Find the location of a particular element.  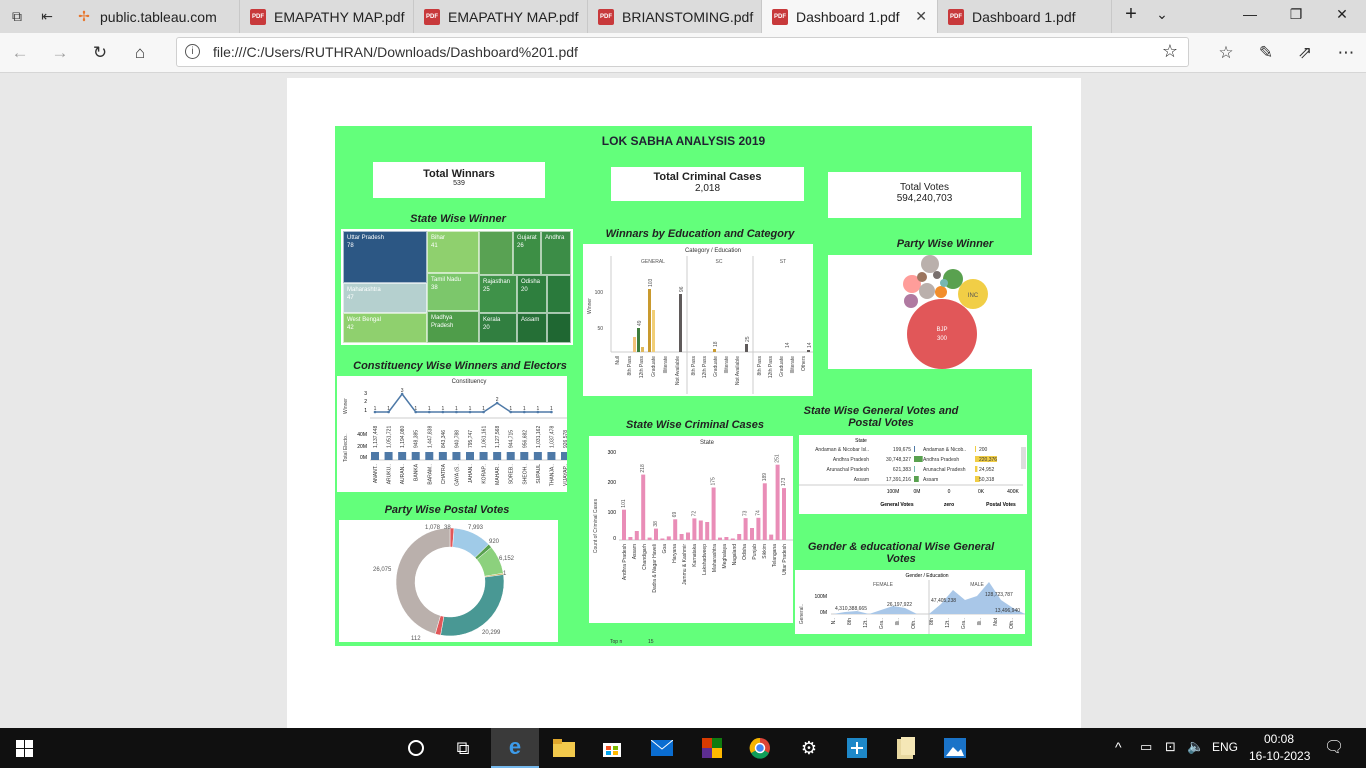

restore-icon: ❐ is located at coordinates (1296, 14).